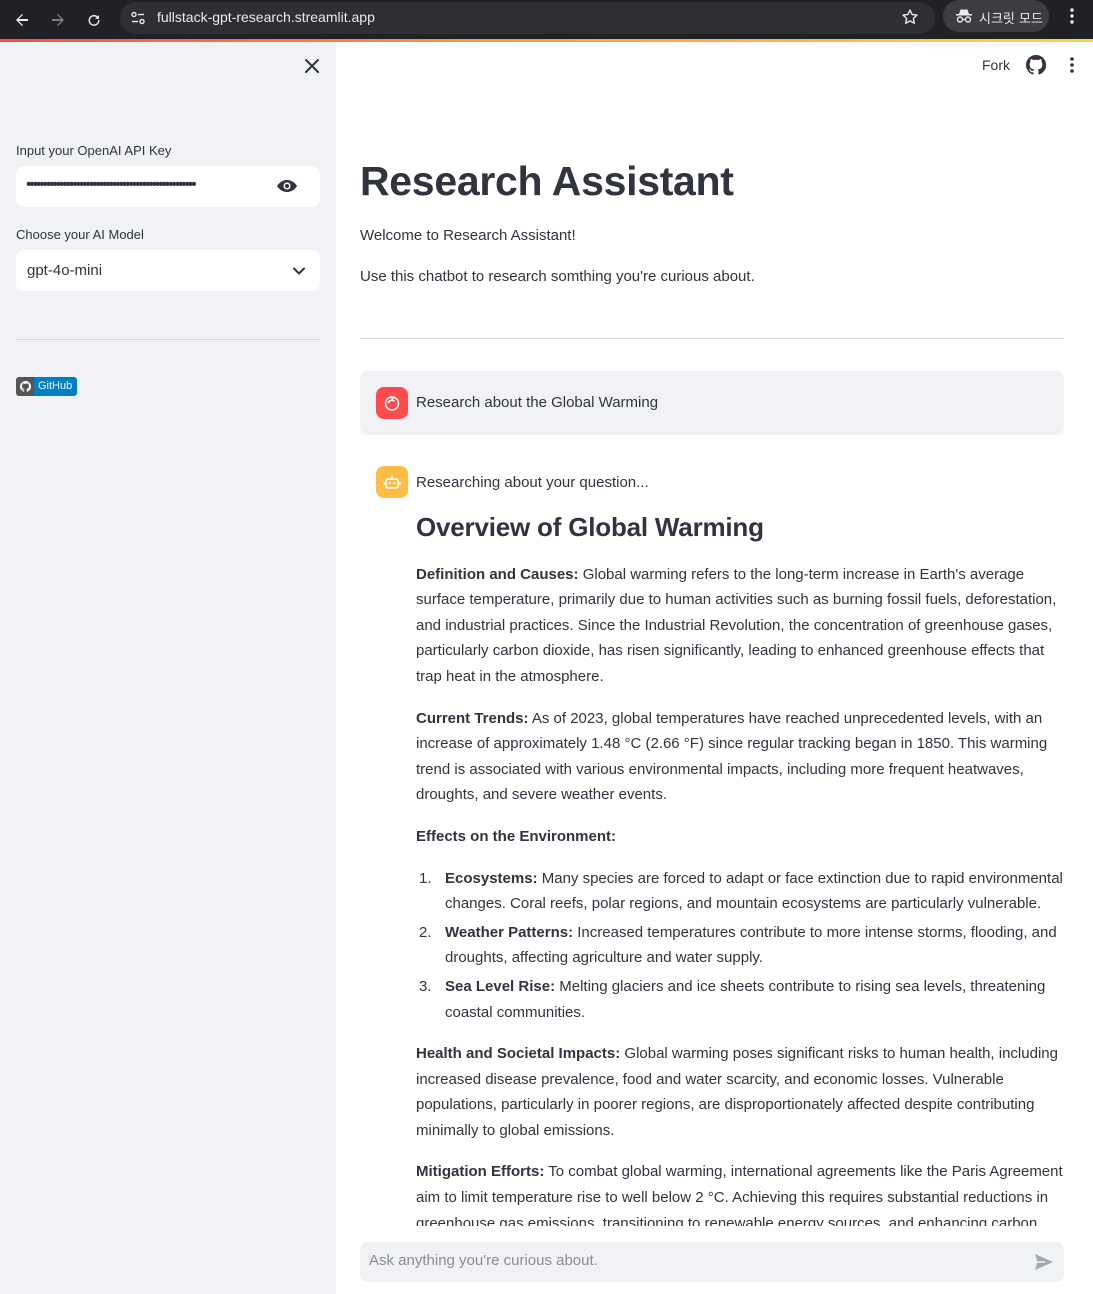 The height and width of the screenshot is (1294, 1093). What do you see at coordinates (964, 16) in the screenshot?
I see `incognito-icon` at bounding box center [964, 16].